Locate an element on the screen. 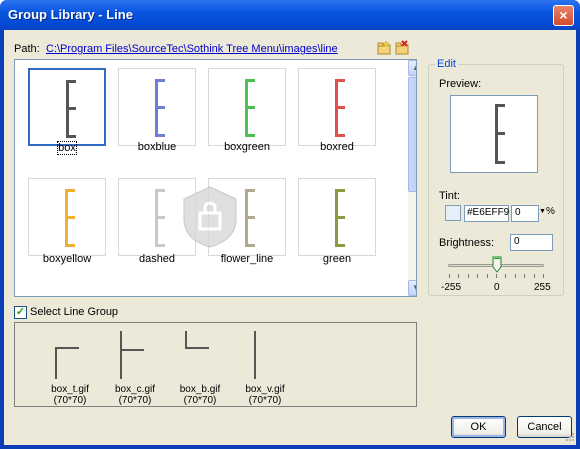 This screenshot has width=580, height=449. group-icon-box_b is located at coordinates (197, 340).